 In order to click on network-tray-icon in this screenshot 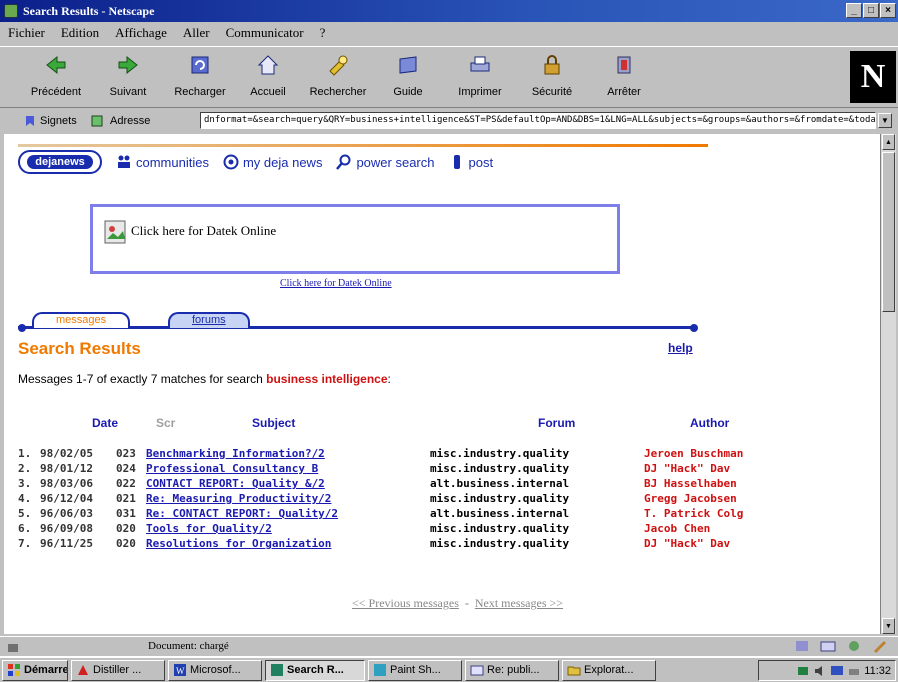, I will do `click(803, 671)`.